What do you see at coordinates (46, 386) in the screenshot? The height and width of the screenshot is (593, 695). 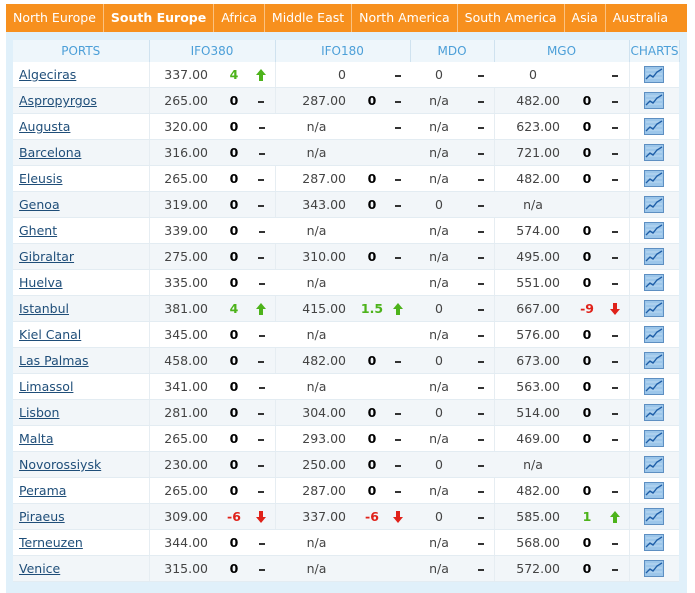 I see `port-link: Limassol` at bounding box center [46, 386].